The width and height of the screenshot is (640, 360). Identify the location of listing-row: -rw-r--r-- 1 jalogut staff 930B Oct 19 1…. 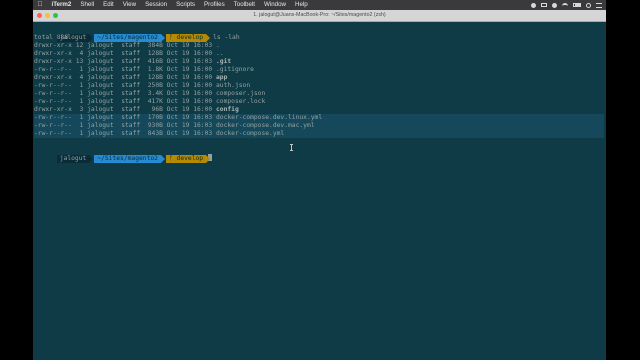
(319, 126).